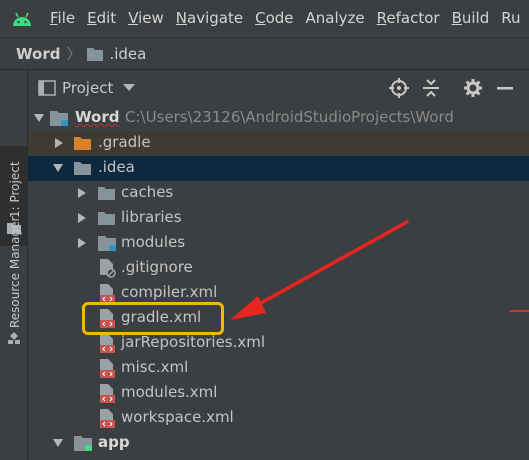 The width and height of the screenshot is (529, 460). Describe the element at coordinates (329, 265) in the screenshot. I see `annotation-arrow-shaft` at that location.